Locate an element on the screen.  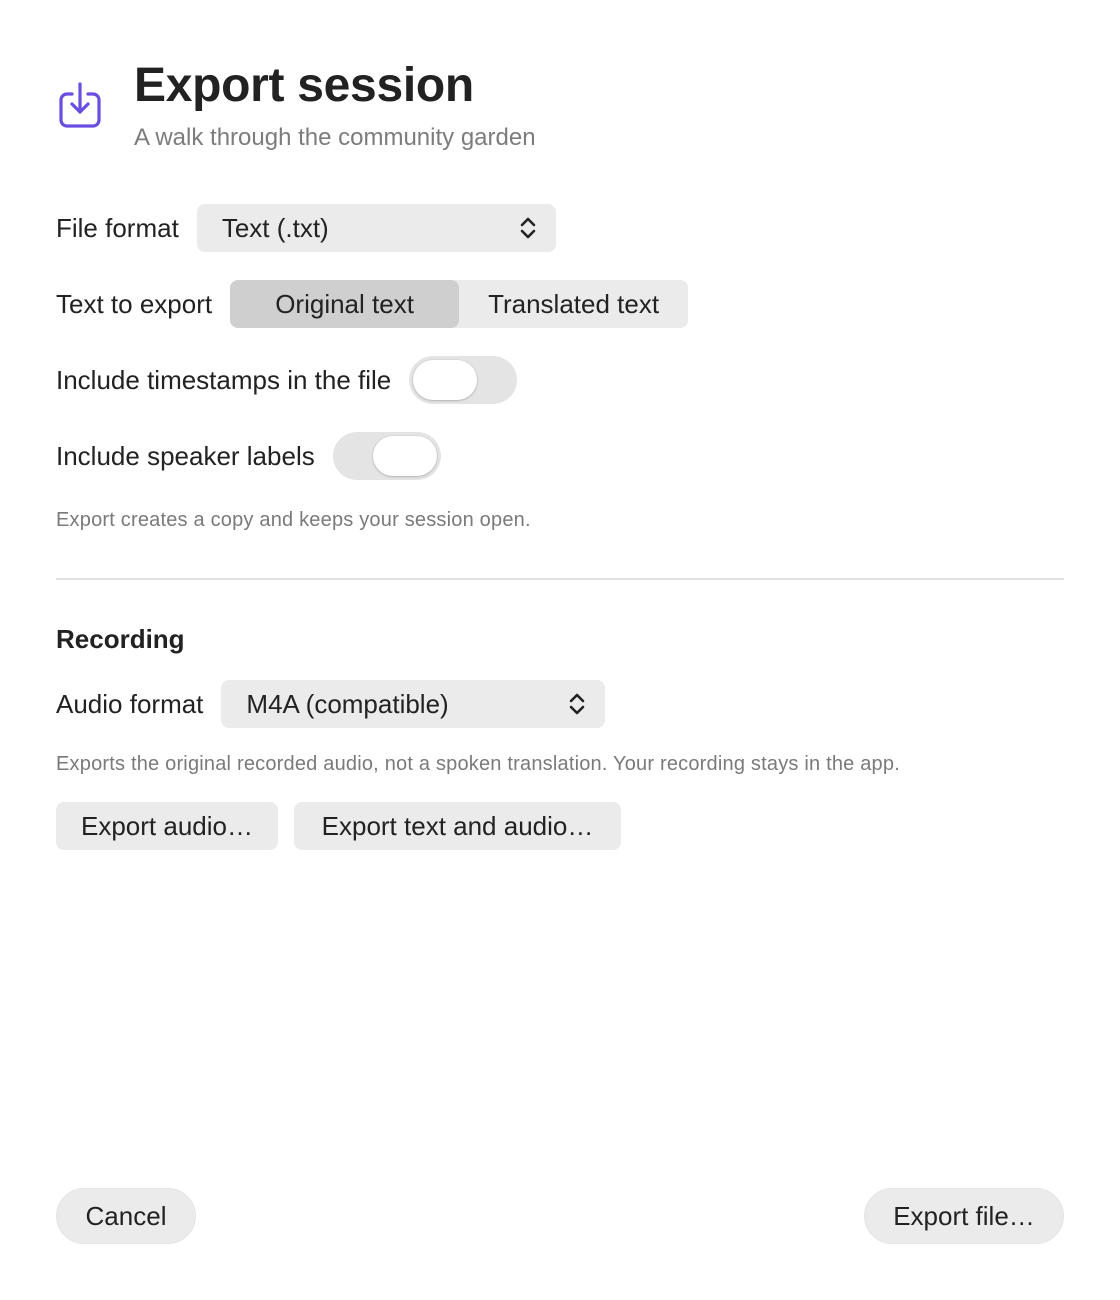
file-format-row: File format Text (.txt) is located at coordinates (306, 228).